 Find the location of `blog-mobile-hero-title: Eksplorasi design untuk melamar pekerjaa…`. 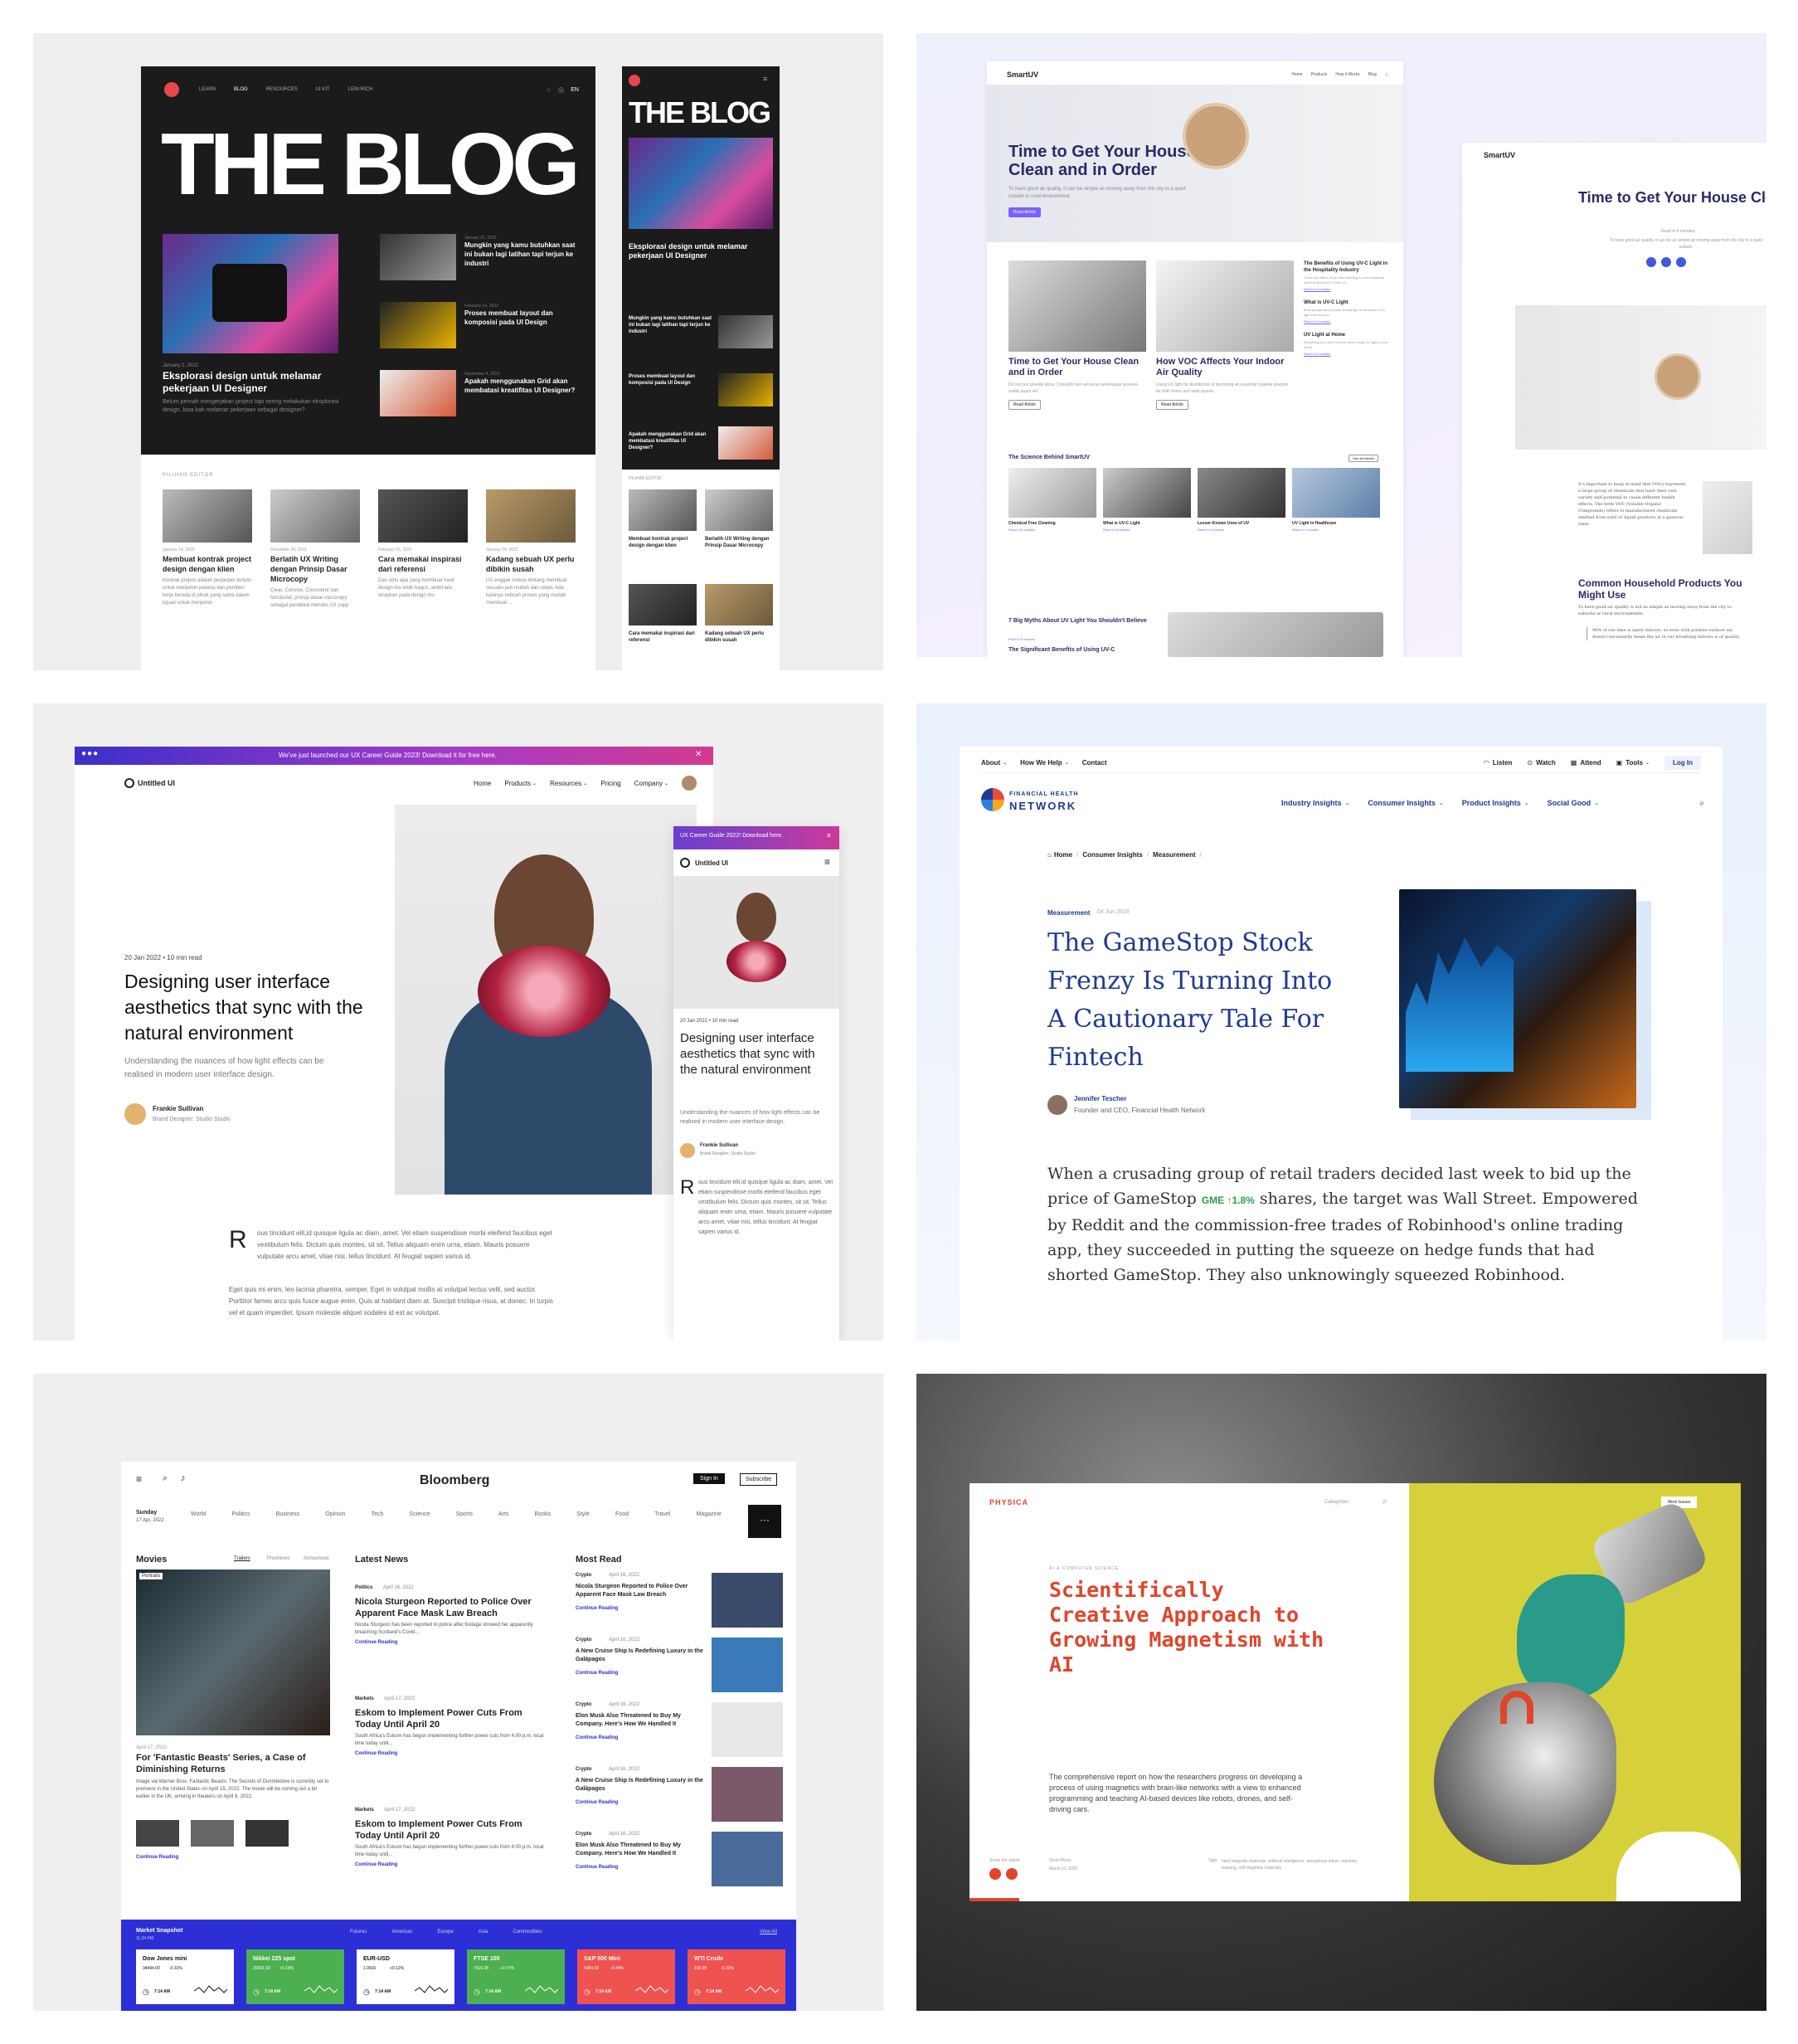

blog-mobile-hero-title: Eksplorasi design untuk melamar pekerjaa… is located at coordinates (701, 251).